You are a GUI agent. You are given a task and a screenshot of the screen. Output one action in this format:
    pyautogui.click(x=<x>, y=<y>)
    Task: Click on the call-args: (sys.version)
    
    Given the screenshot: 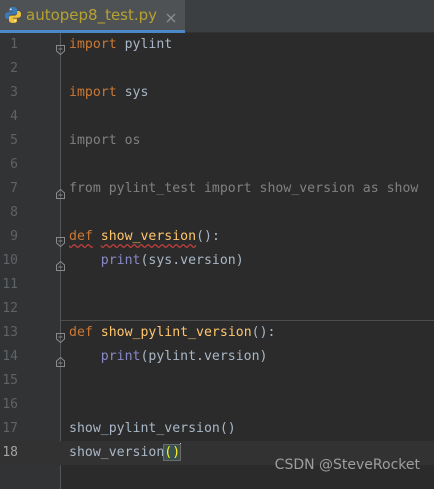 What is the action you would take?
    pyautogui.click(x=192, y=260)
    